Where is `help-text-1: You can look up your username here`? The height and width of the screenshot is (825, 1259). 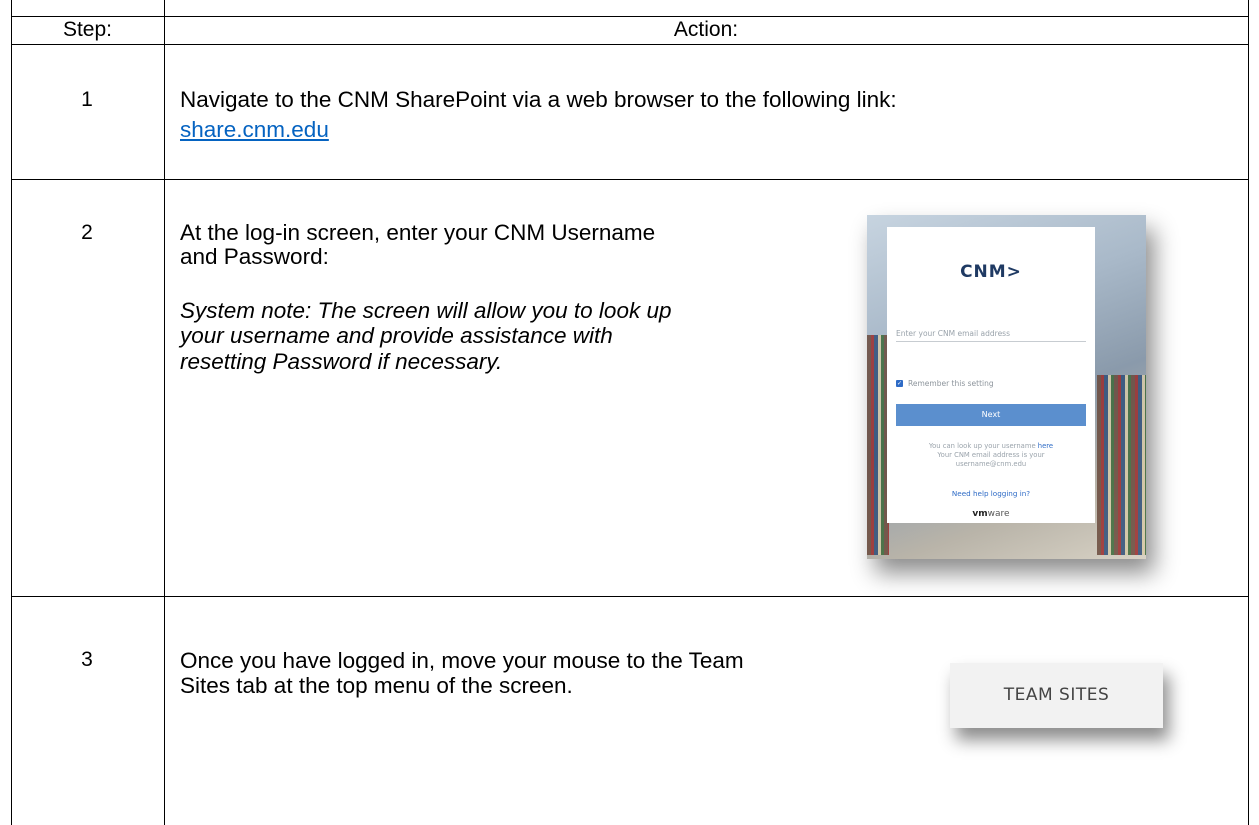 help-text-1: You can look up your username here is located at coordinates (991, 446).